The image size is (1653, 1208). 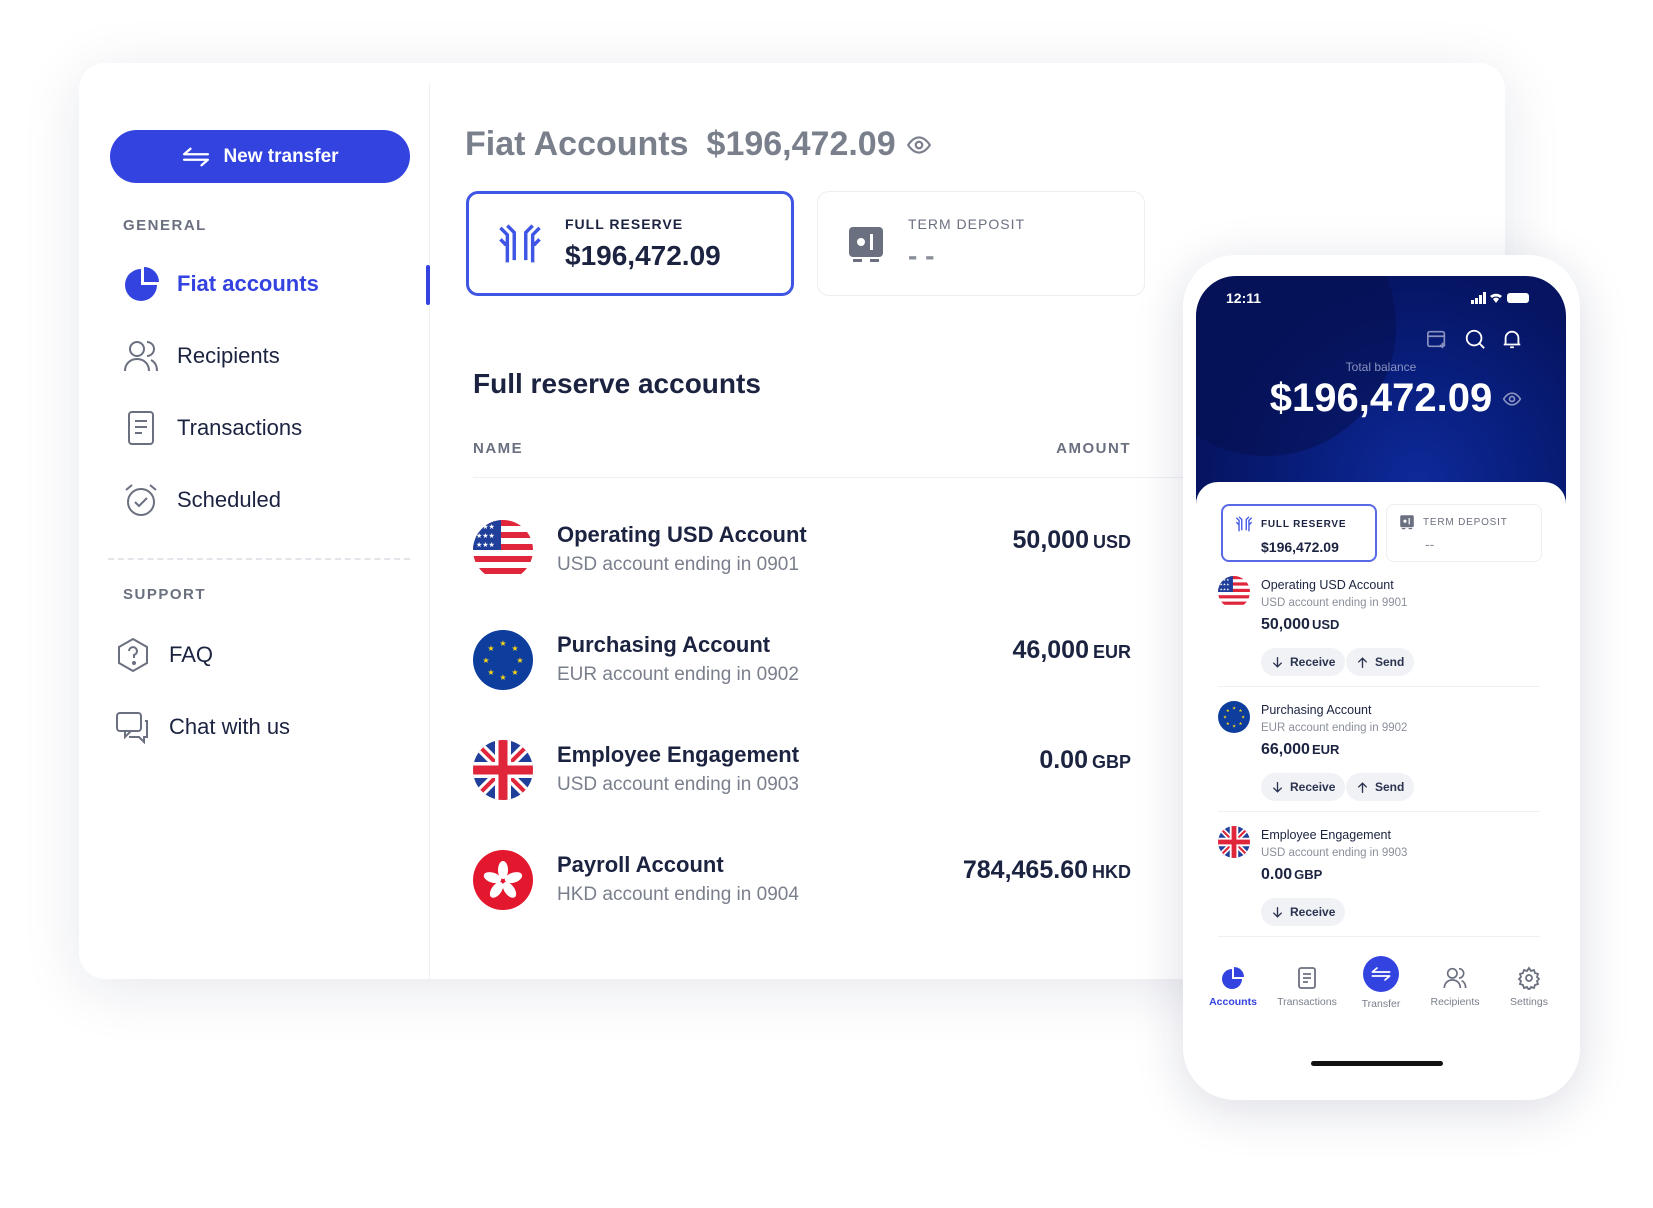 I want to click on sidebar-item-chat: Chat with us, so click(x=202, y=727).